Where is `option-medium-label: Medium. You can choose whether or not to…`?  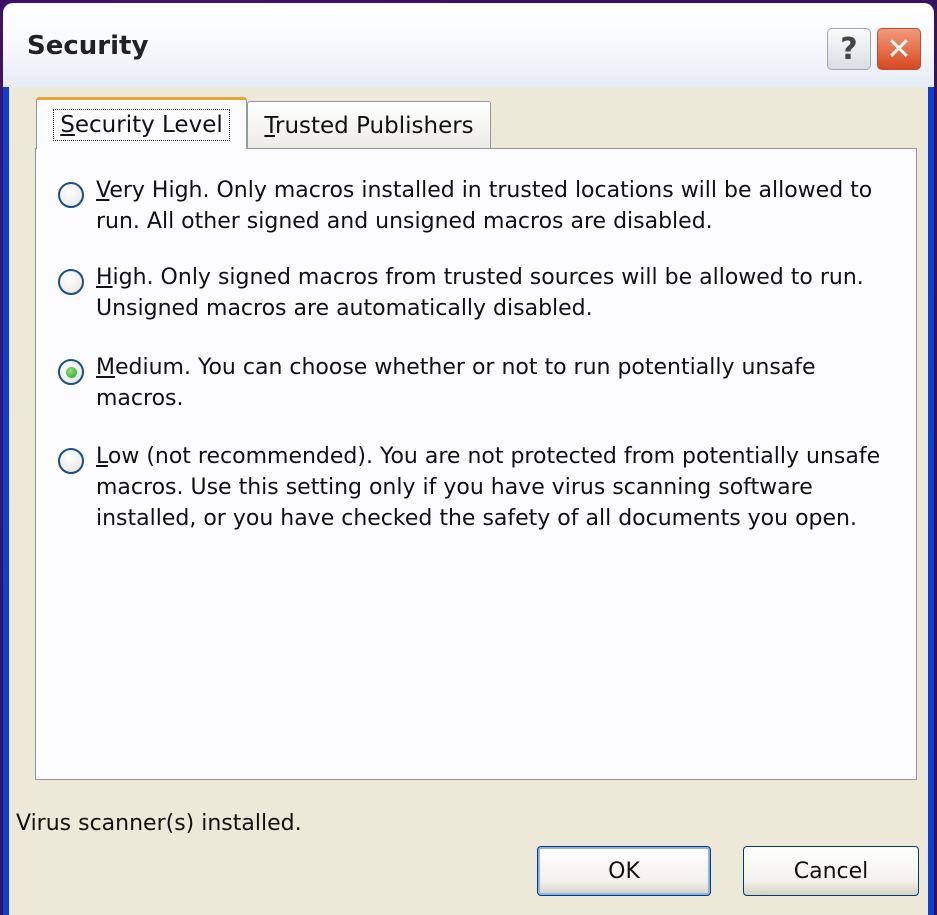 option-medium-label: Medium. You can choose whether or not to… is located at coordinates (456, 383).